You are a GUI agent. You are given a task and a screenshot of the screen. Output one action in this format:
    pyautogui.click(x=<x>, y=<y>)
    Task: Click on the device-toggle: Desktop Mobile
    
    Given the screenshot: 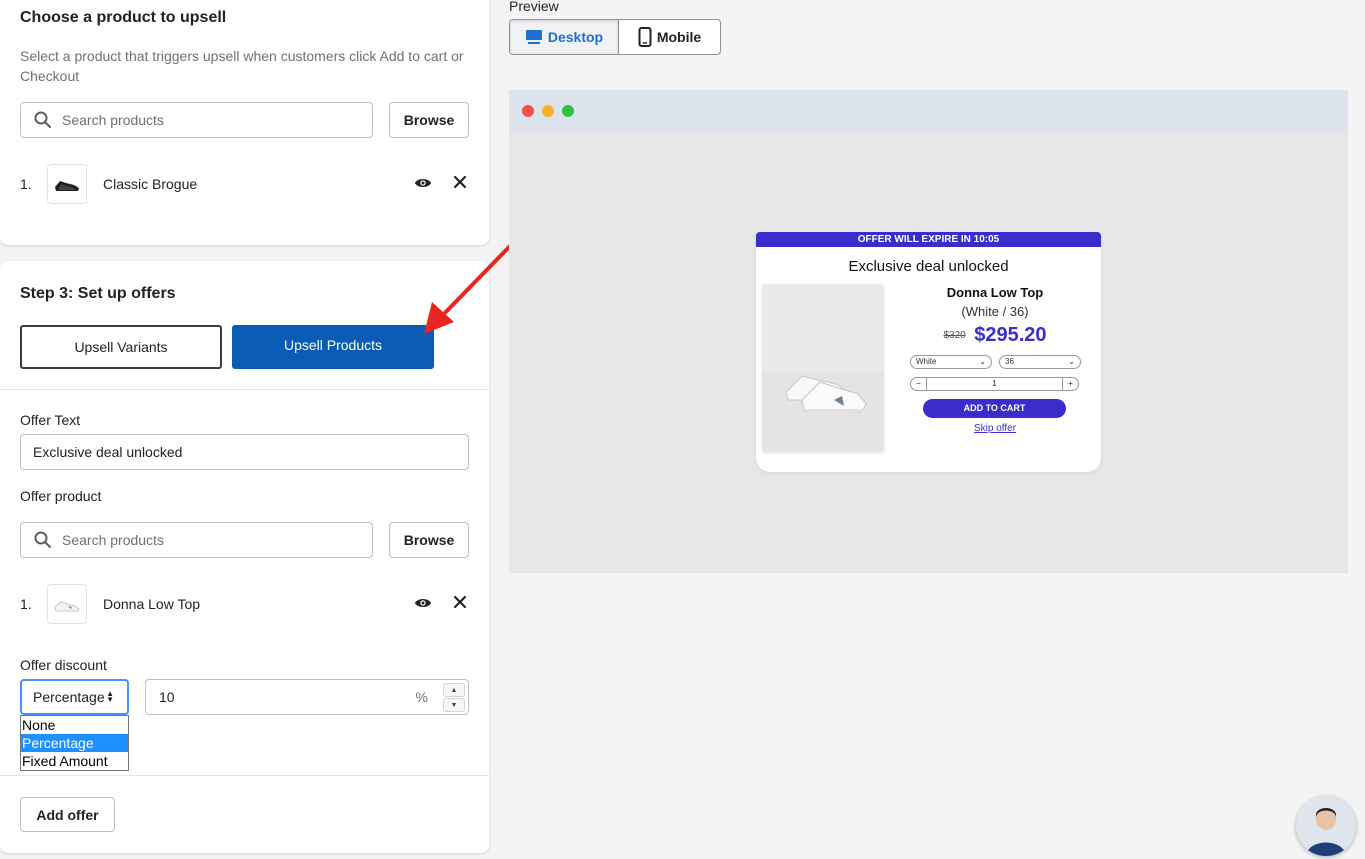 What is the action you would take?
    pyautogui.click(x=615, y=37)
    